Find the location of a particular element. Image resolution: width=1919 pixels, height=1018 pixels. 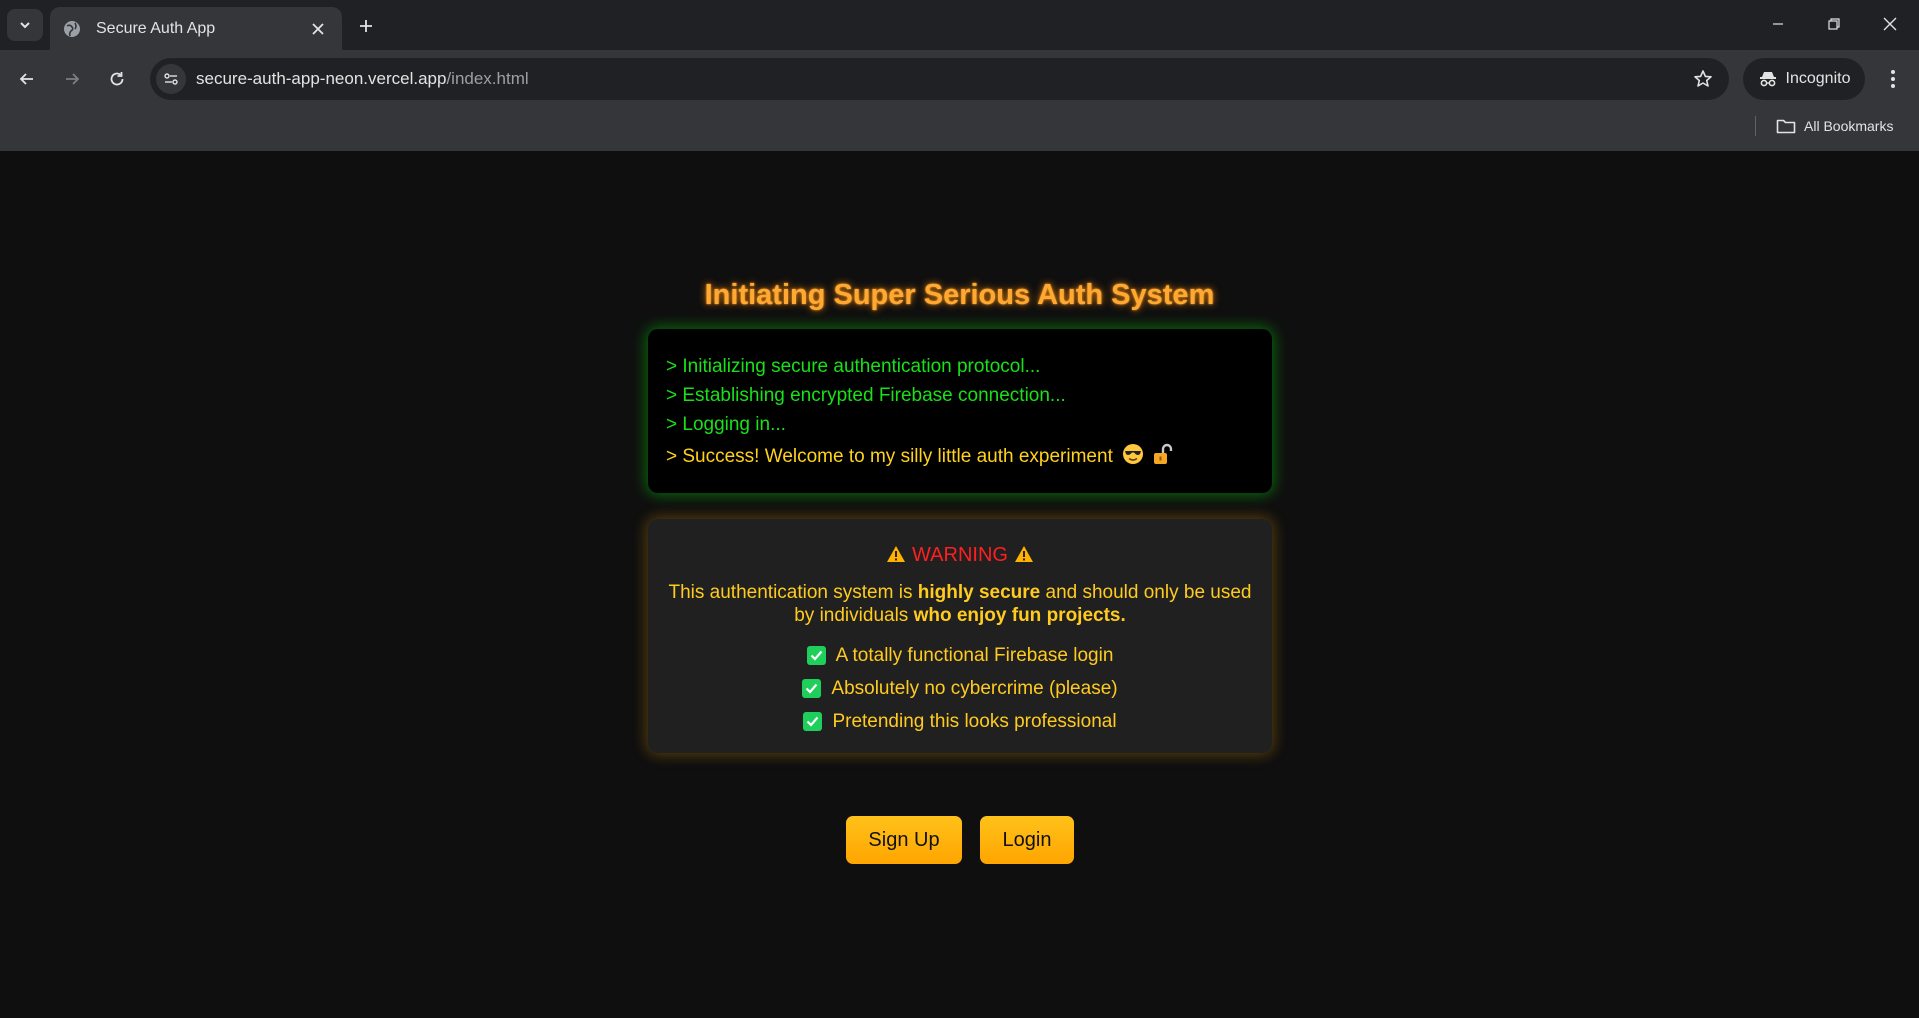

arrow-right-icon is located at coordinates (73, 79).